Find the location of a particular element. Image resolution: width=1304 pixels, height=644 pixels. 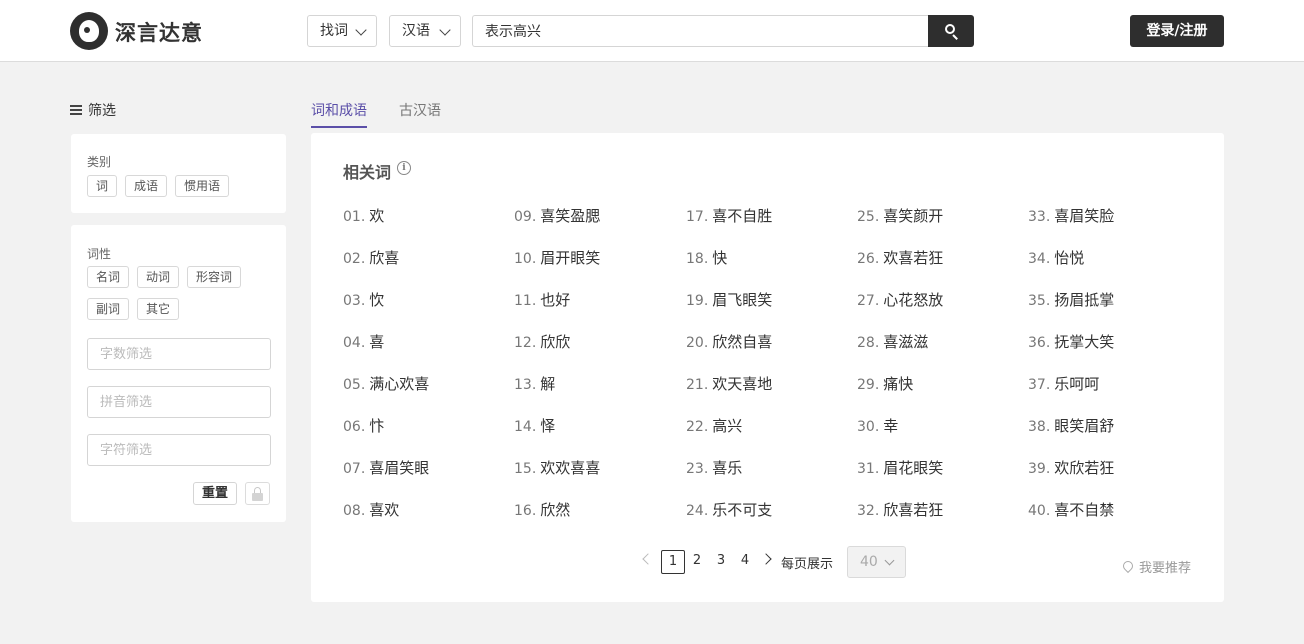

char-filter-input is located at coordinates (179, 450).